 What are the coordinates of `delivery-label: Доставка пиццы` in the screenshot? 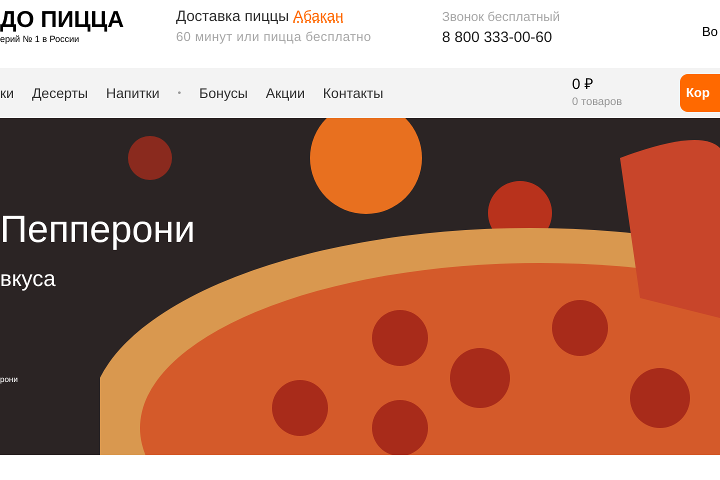 It's located at (233, 16).